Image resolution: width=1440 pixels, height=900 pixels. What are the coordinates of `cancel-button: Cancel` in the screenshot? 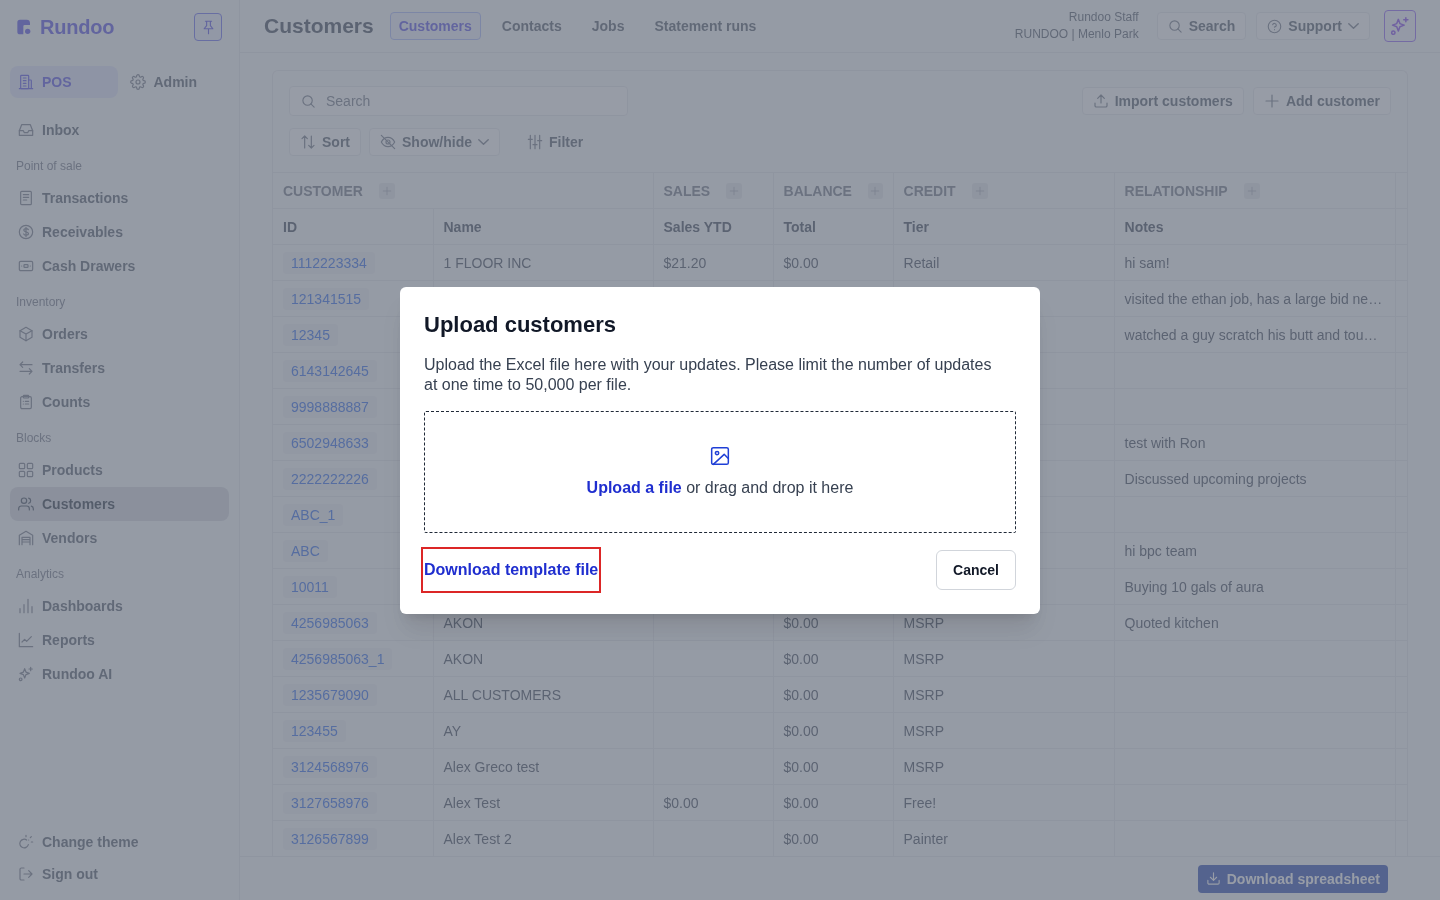 It's located at (976, 569).